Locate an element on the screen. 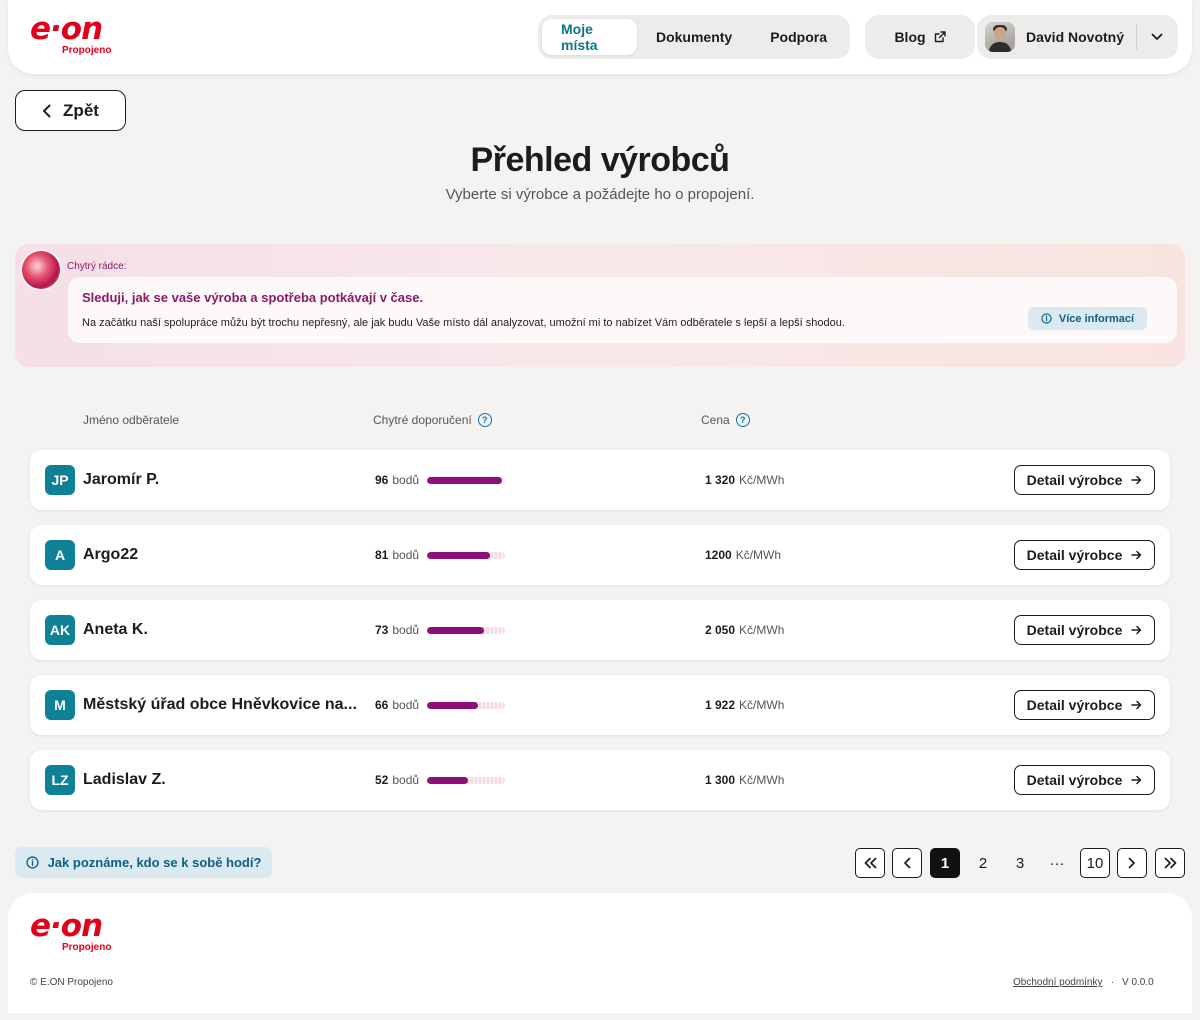 This screenshot has width=1200, height=1020. column-header-recommendation: Chytré doporučení ? is located at coordinates (432, 420).